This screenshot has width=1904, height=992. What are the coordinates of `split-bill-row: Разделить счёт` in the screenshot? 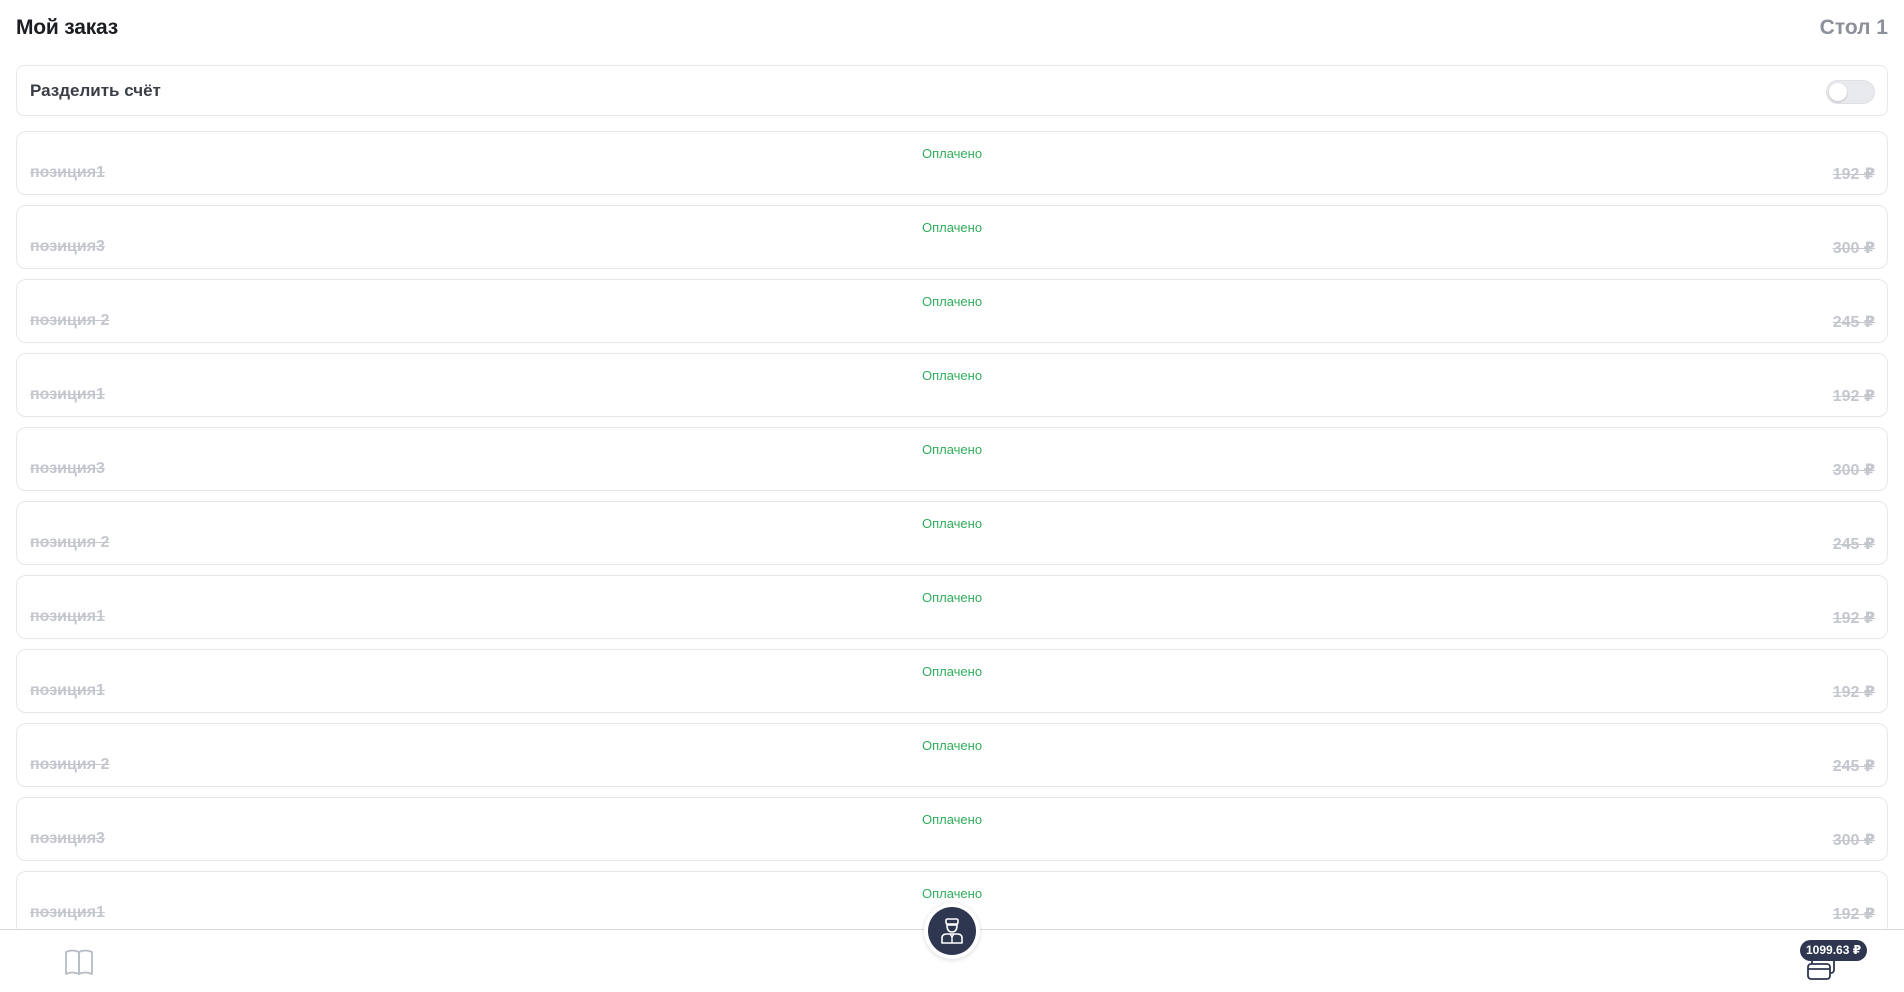 It's located at (952, 90).